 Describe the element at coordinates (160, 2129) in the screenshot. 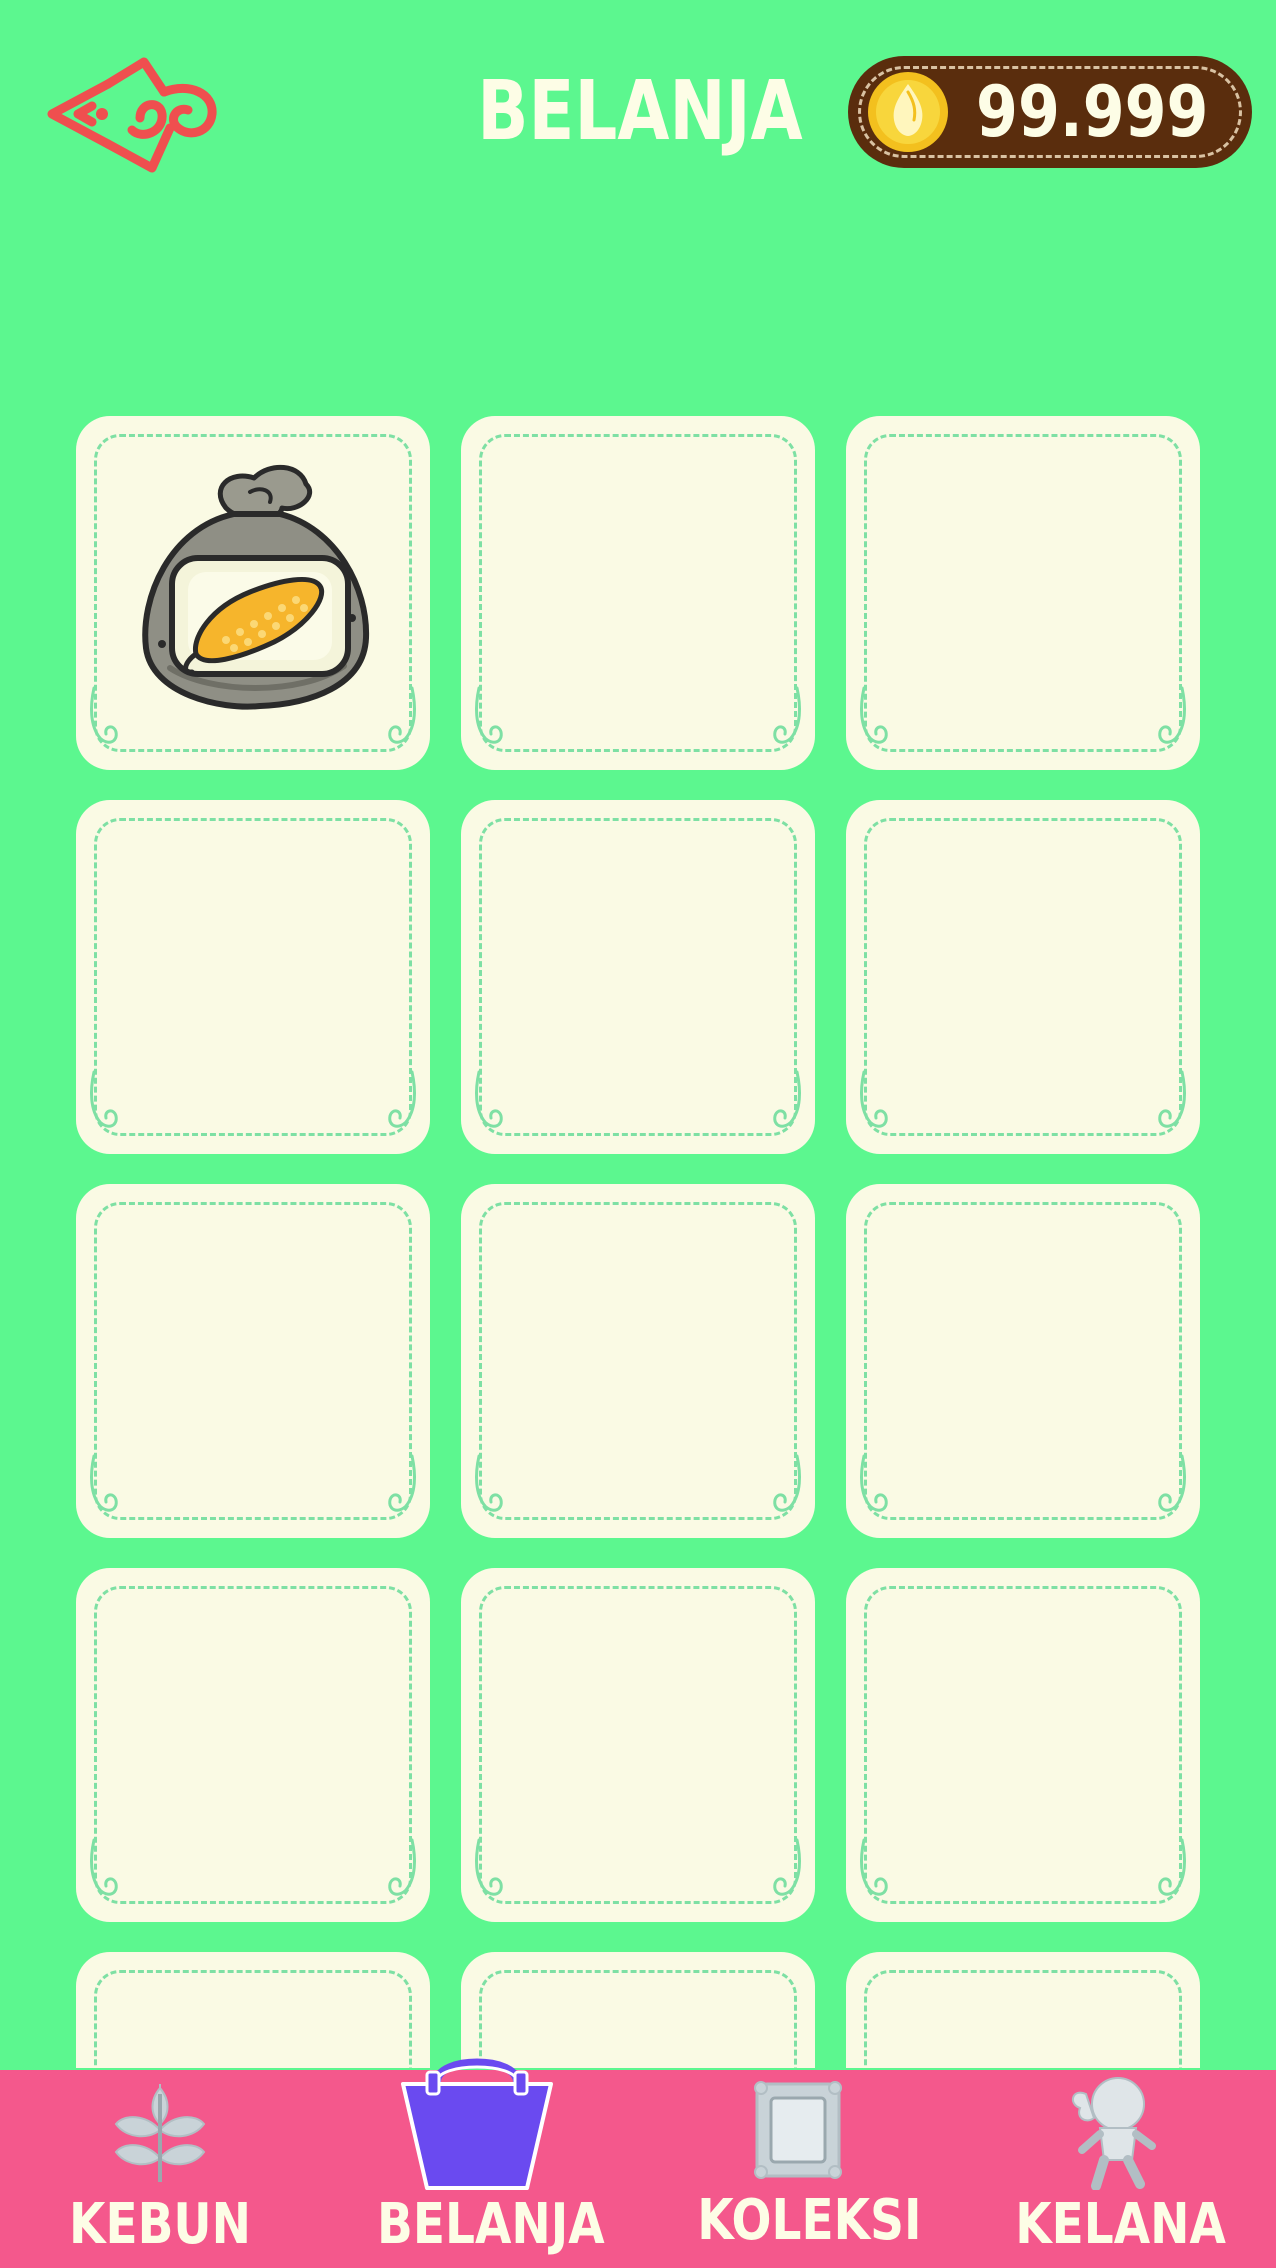

I see `sprout-icon` at that location.